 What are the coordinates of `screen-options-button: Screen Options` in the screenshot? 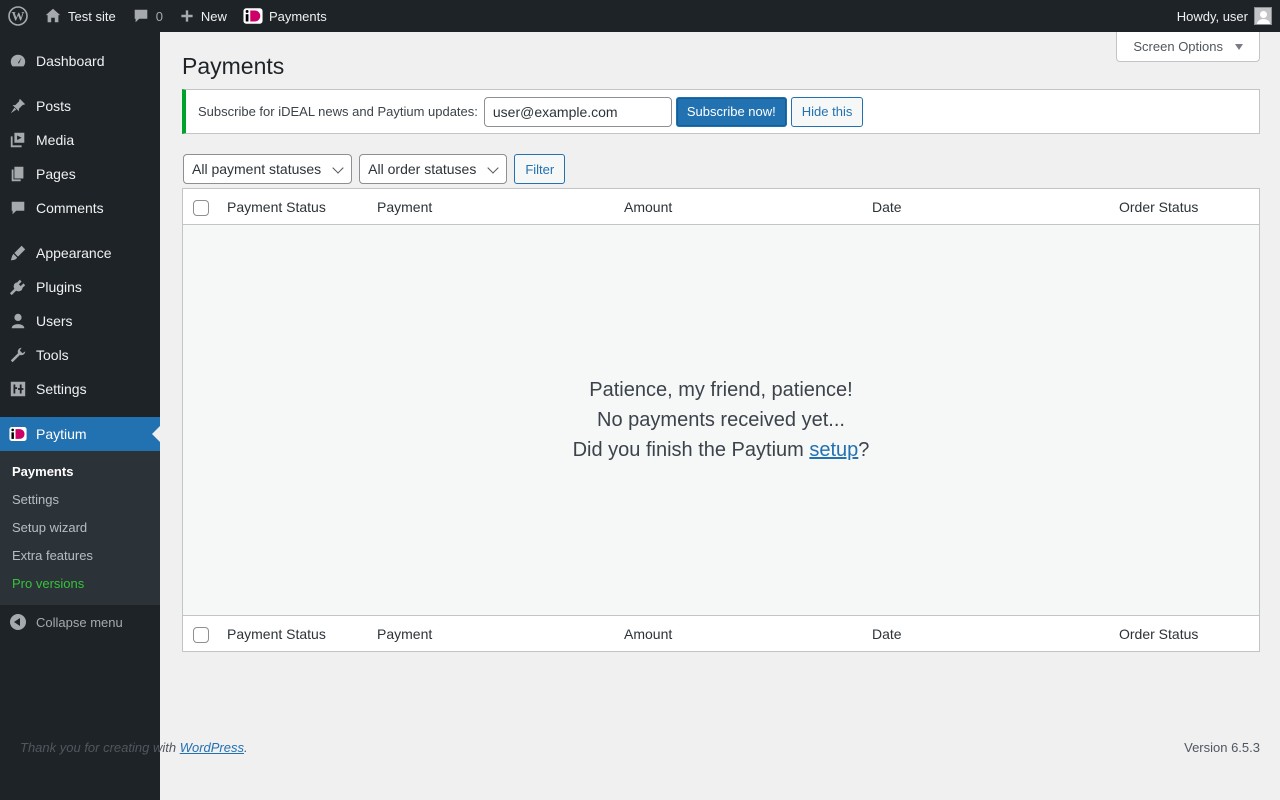 It's located at (1188, 47).